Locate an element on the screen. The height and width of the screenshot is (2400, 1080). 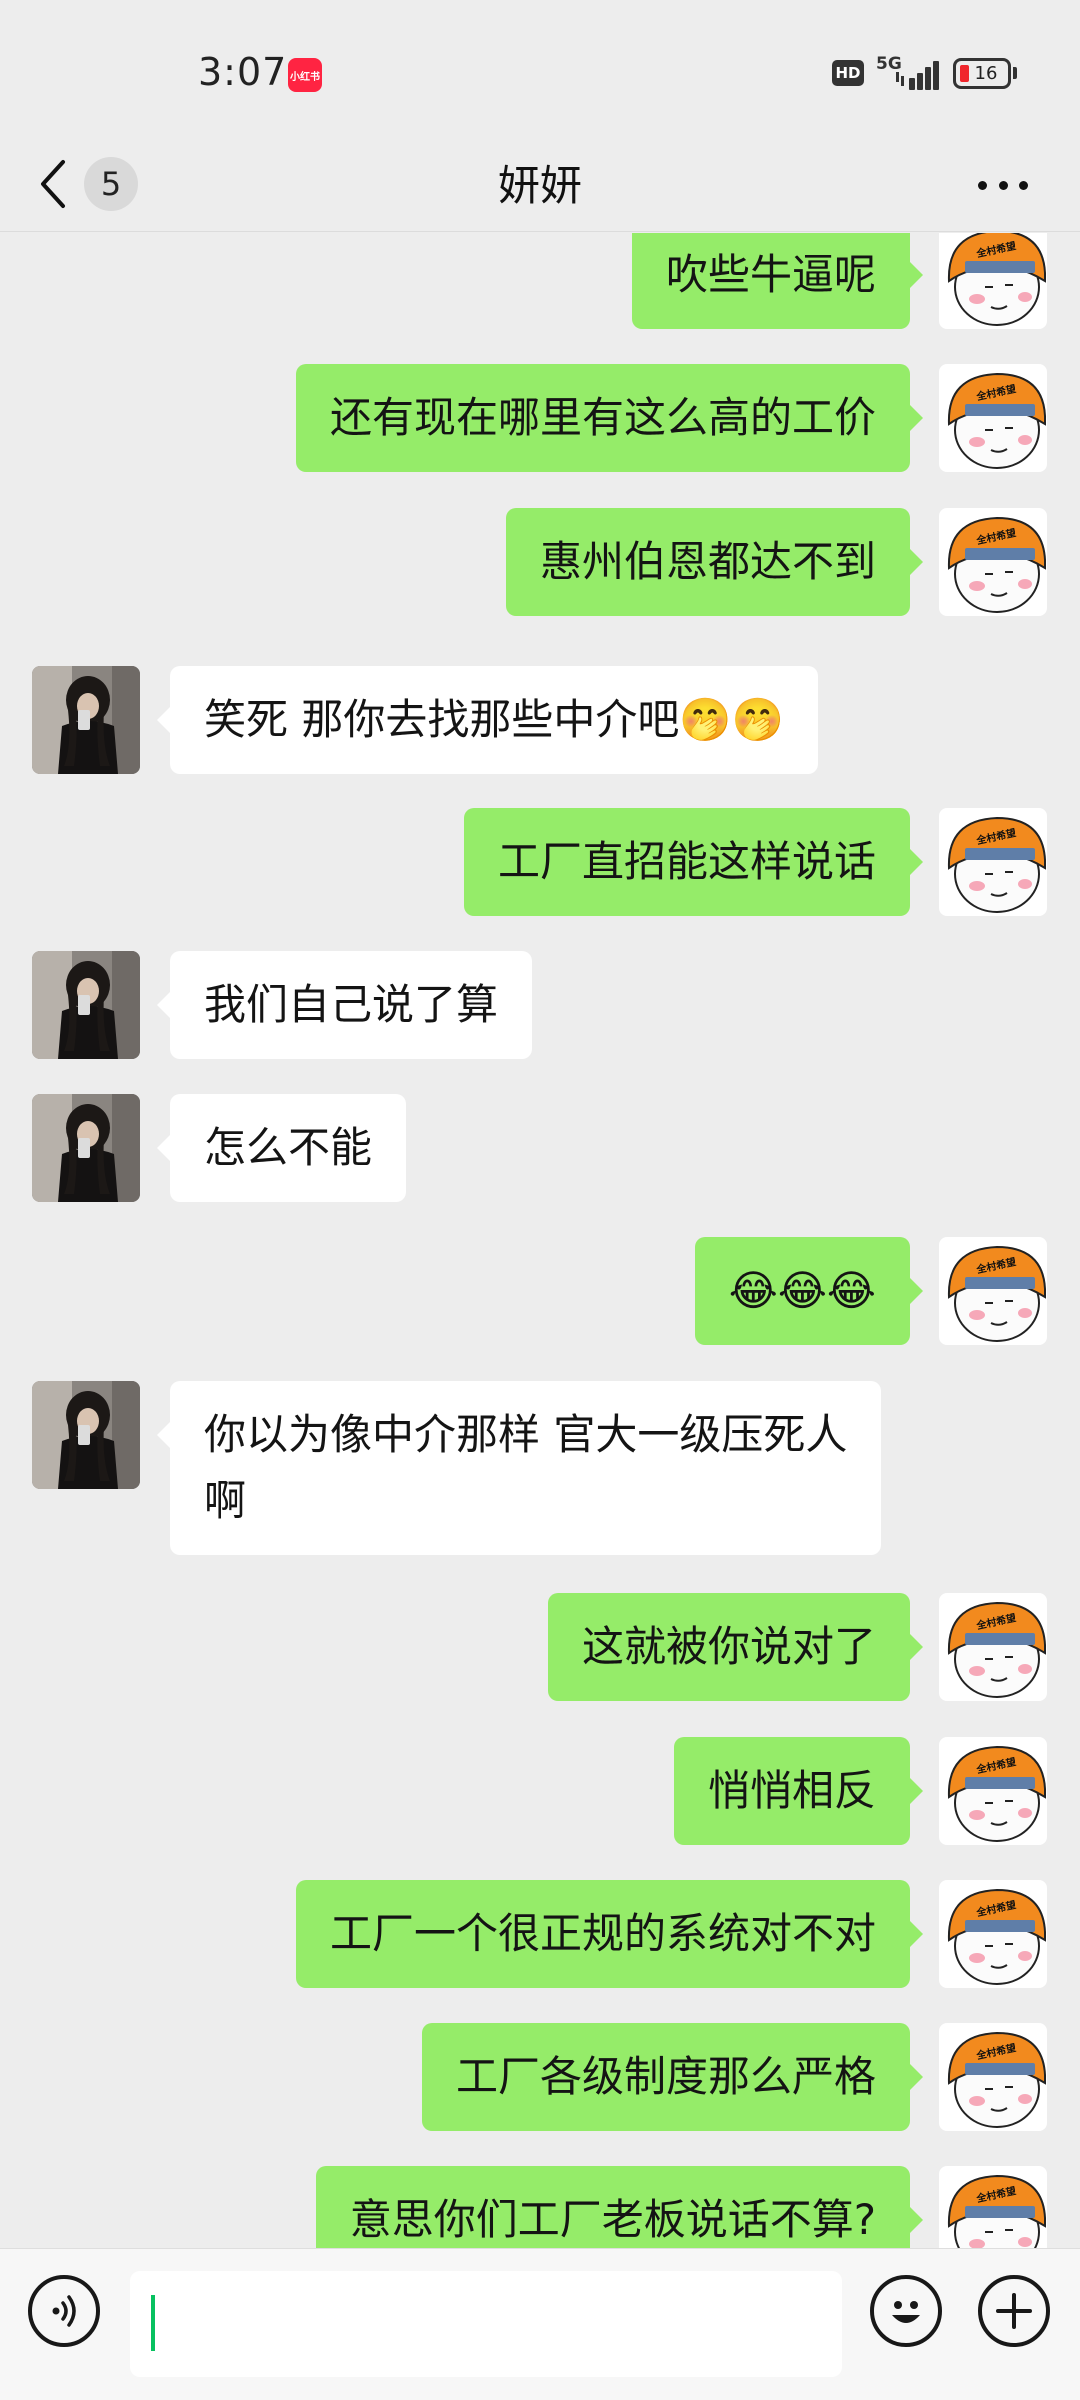
unread-count-badge: 5 is located at coordinates (111, 184).